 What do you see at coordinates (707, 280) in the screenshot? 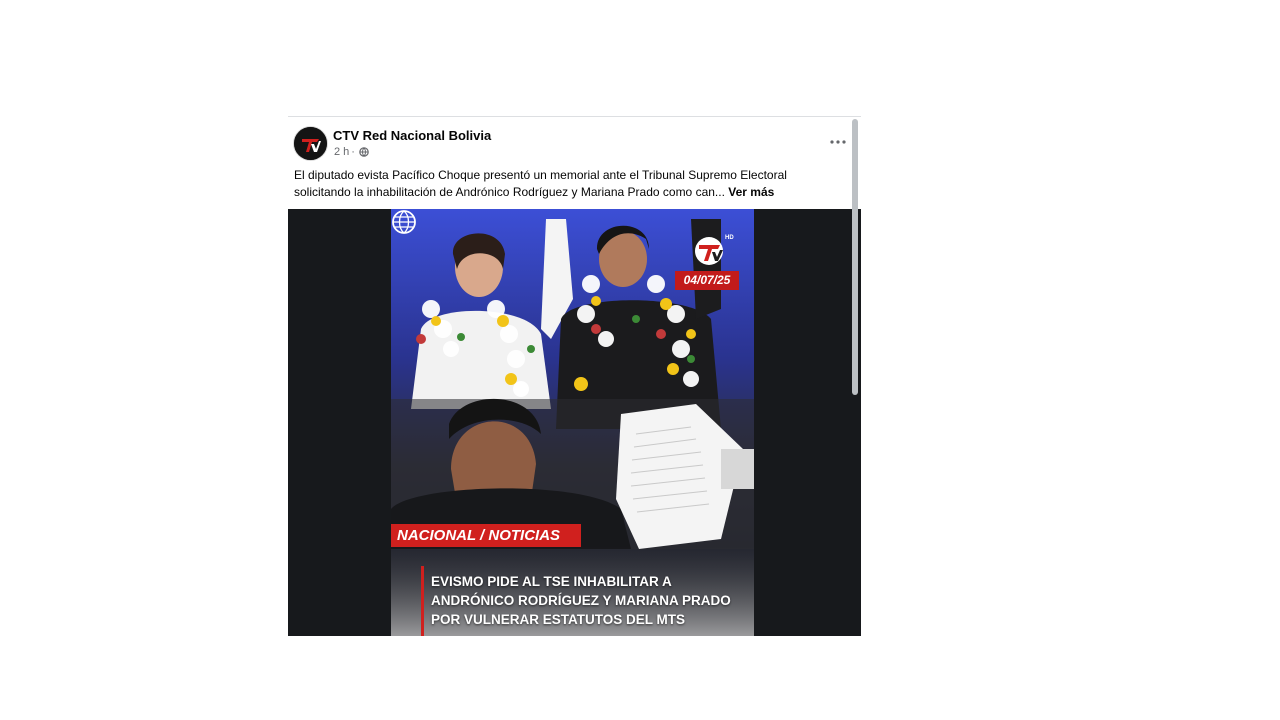
I see `date-badge: 04/07/25` at bounding box center [707, 280].